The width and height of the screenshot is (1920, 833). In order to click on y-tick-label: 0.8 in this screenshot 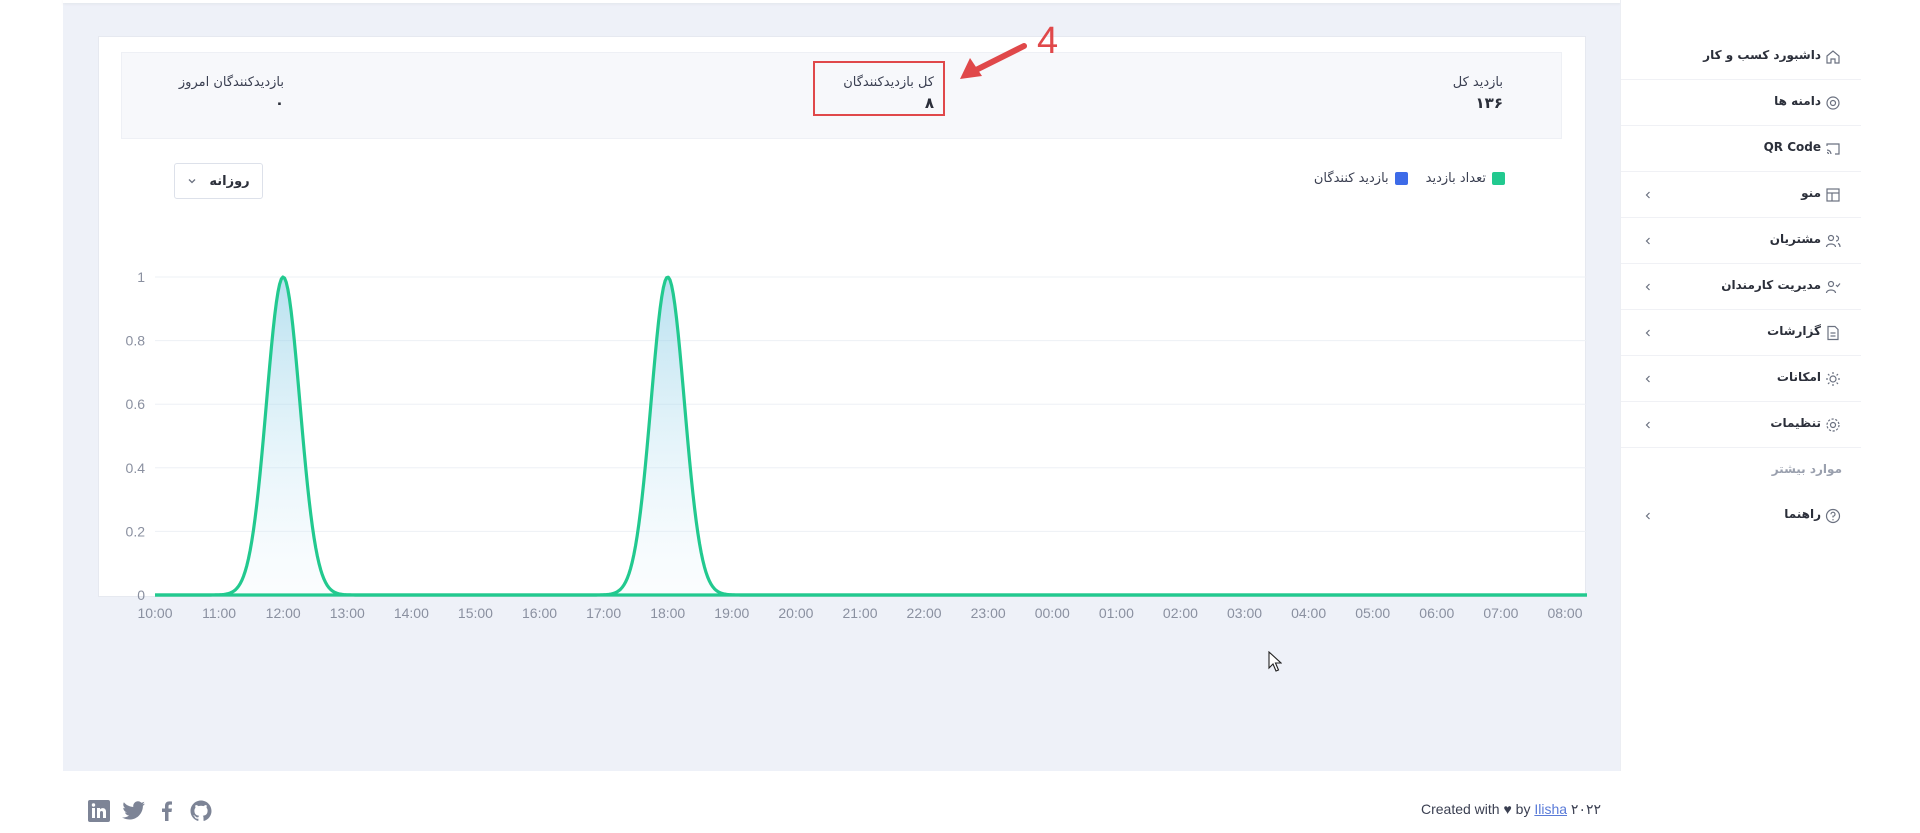, I will do `click(136, 341)`.